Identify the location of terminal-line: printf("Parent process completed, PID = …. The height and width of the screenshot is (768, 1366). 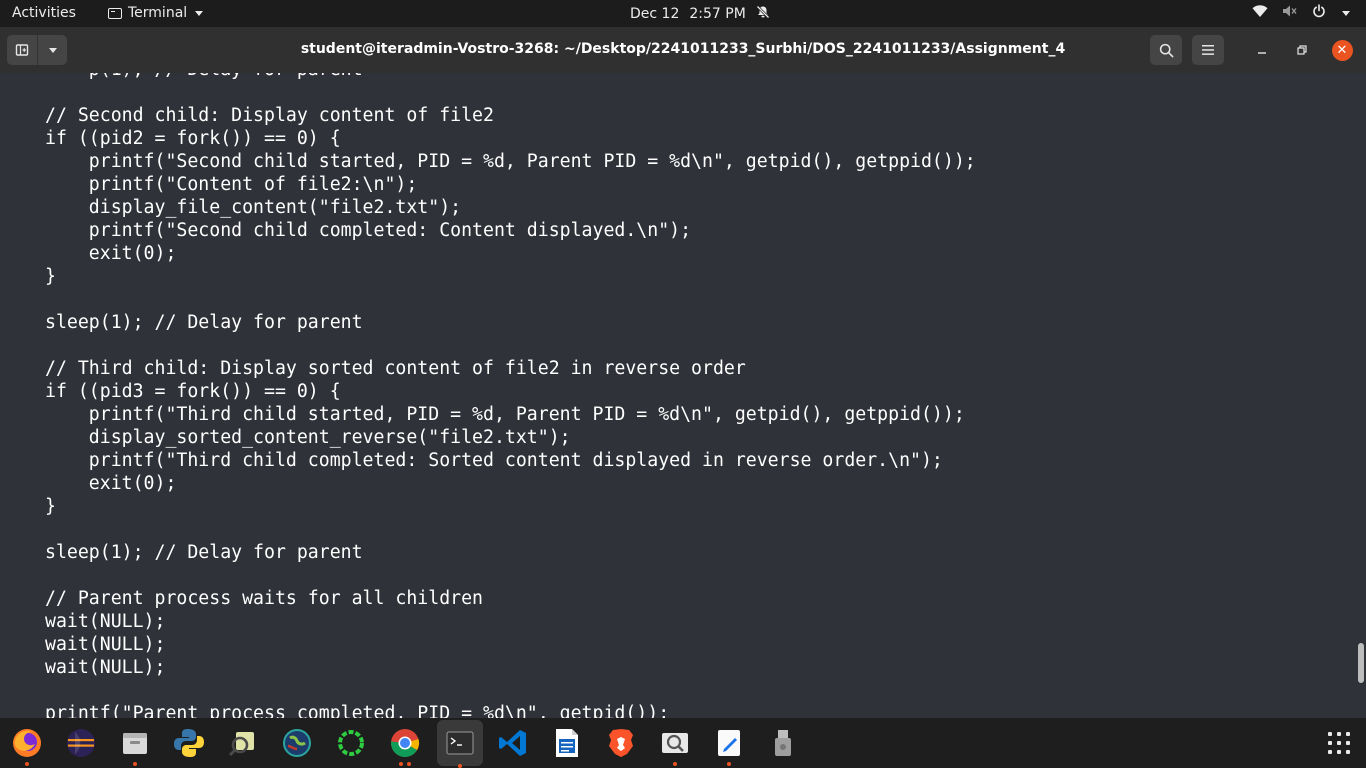
(357, 710).